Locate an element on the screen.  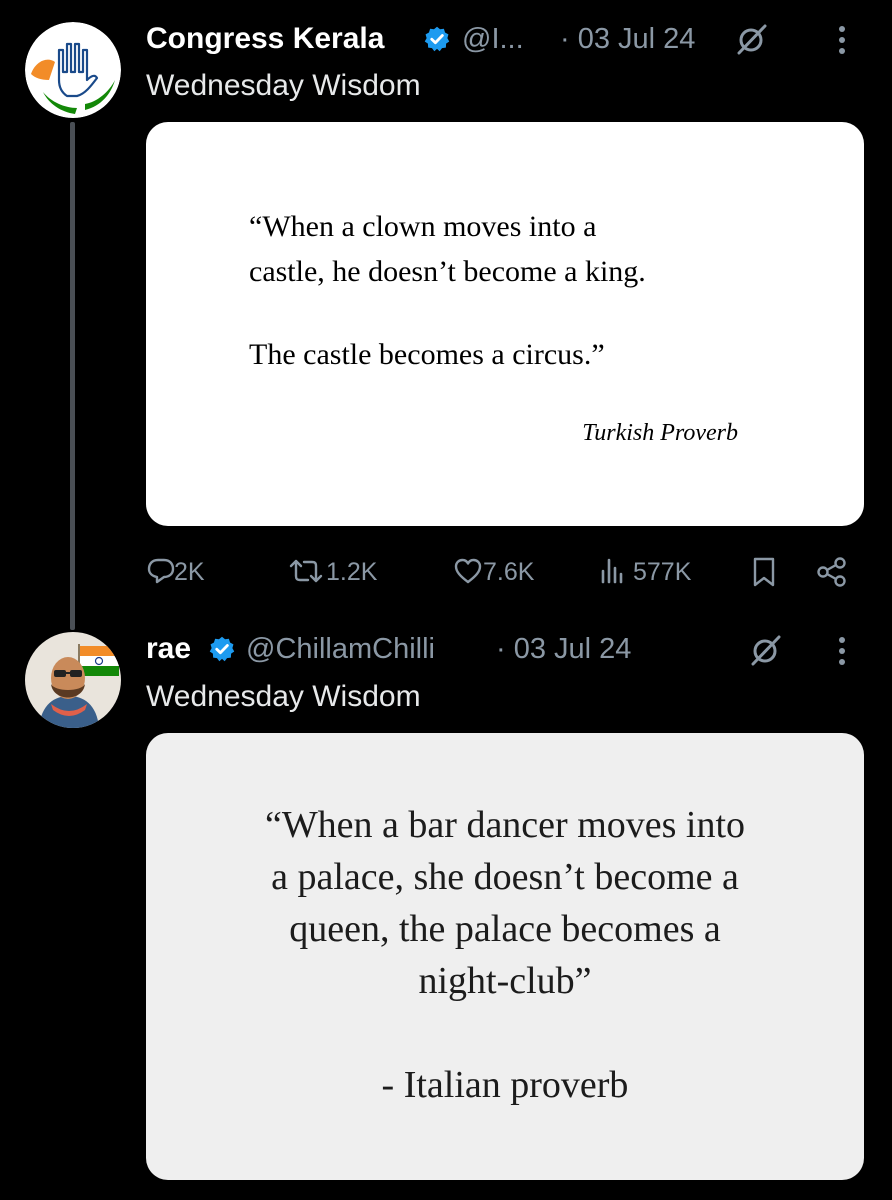
profile-photo-avatar-icon is located at coordinates (73, 680).